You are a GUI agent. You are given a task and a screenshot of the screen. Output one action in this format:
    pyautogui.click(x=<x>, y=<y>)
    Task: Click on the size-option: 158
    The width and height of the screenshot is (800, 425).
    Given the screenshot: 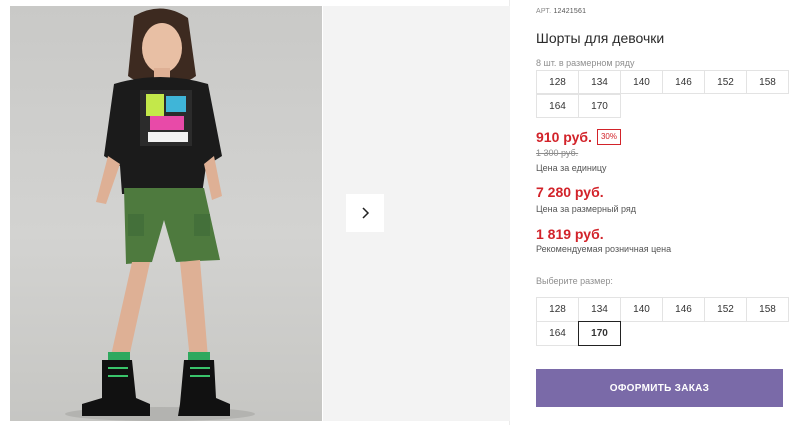 What is the action you would take?
    pyautogui.click(x=767, y=309)
    